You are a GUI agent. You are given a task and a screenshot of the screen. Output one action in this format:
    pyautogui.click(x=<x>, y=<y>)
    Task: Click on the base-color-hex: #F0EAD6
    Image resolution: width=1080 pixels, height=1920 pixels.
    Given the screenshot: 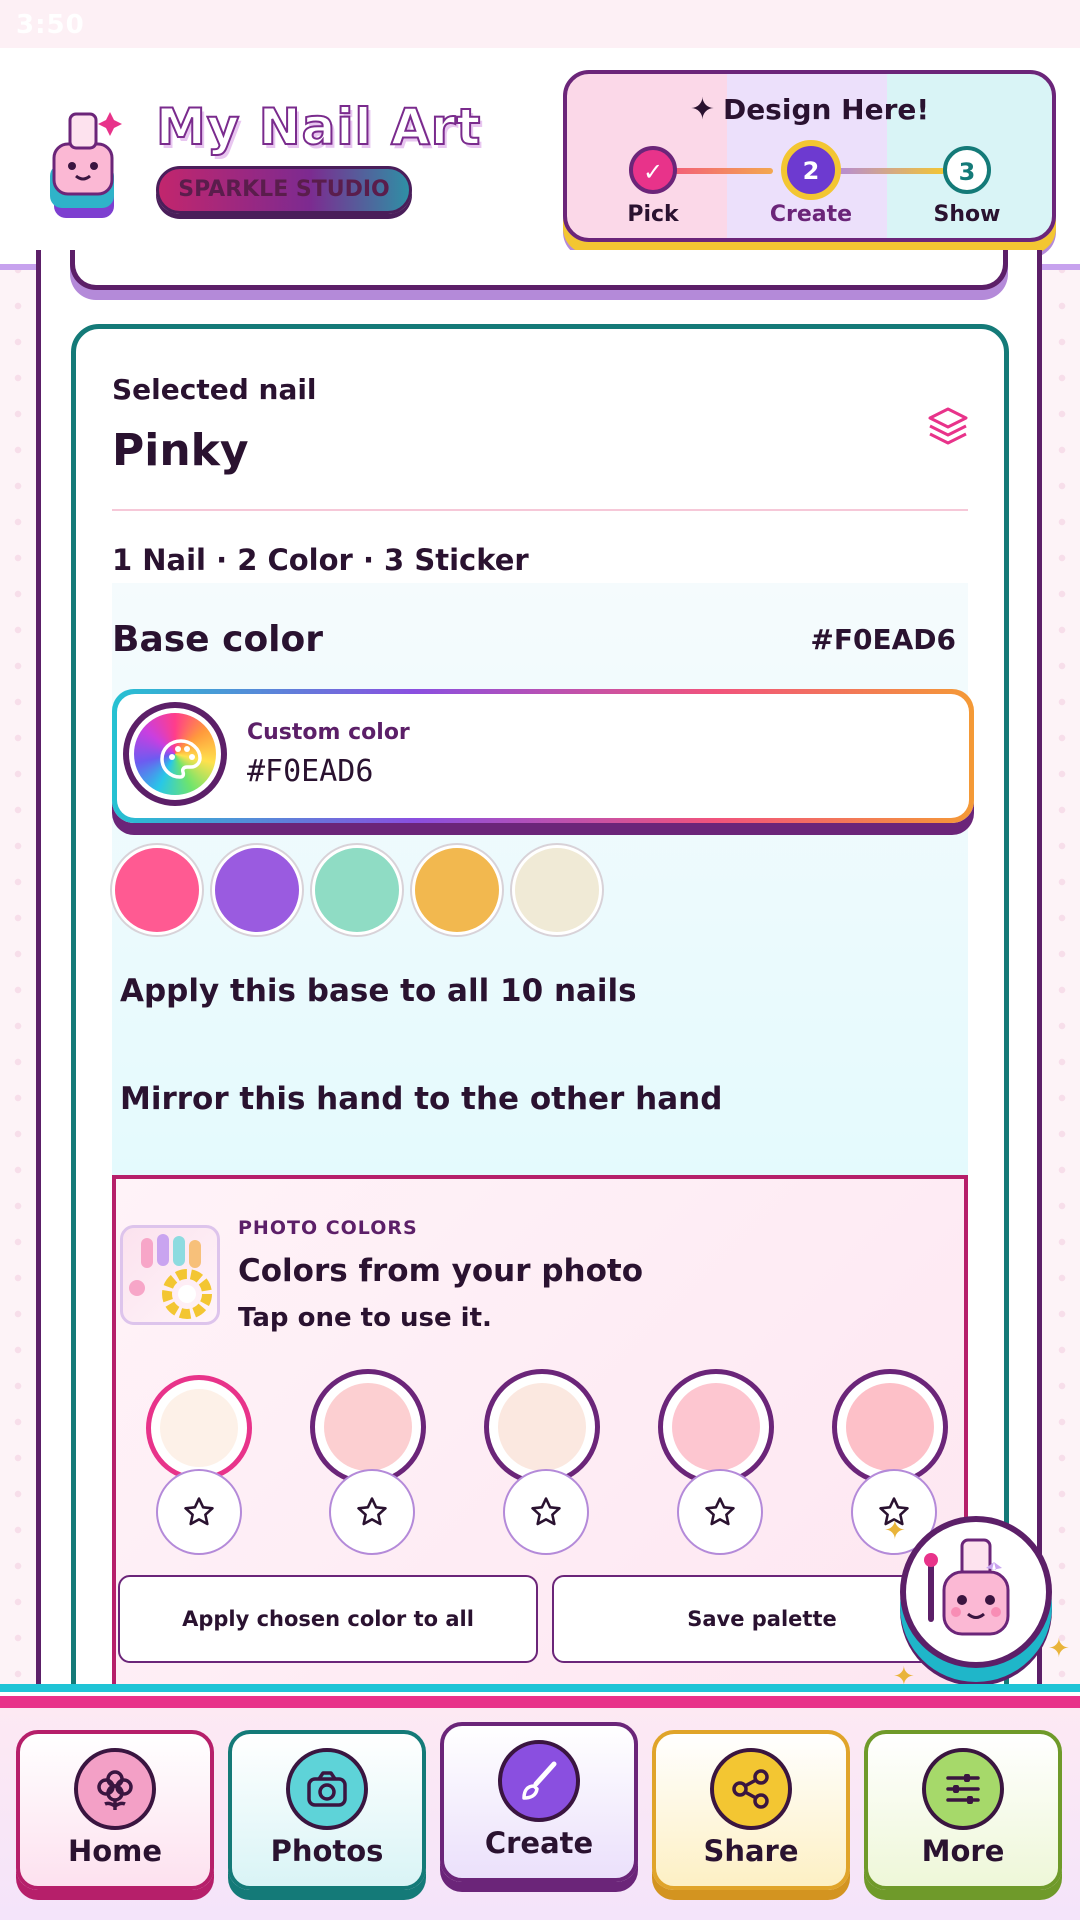 What is the action you would take?
    pyautogui.click(x=883, y=639)
    